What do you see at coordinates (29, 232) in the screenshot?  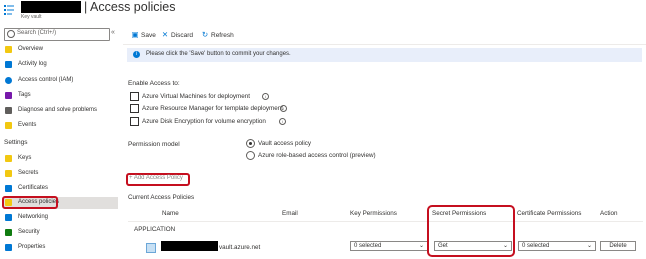 I see `sidebar-item-label: Security` at bounding box center [29, 232].